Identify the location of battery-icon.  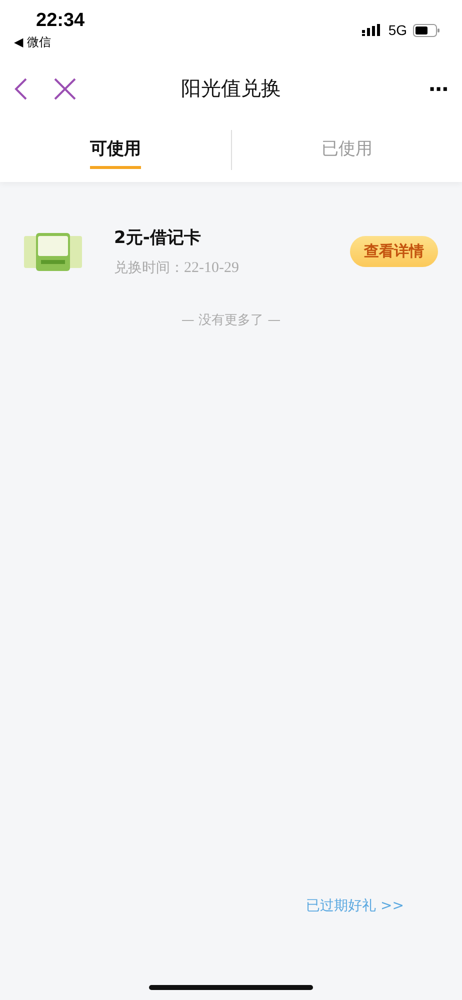
(426, 30).